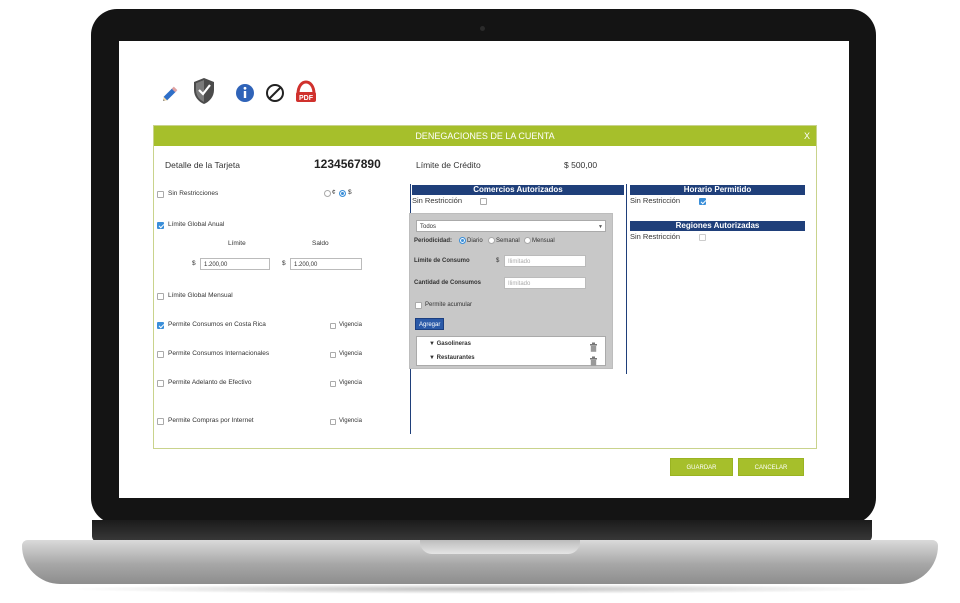  What do you see at coordinates (482, 28) in the screenshot?
I see `camera-icon` at bounding box center [482, 28].